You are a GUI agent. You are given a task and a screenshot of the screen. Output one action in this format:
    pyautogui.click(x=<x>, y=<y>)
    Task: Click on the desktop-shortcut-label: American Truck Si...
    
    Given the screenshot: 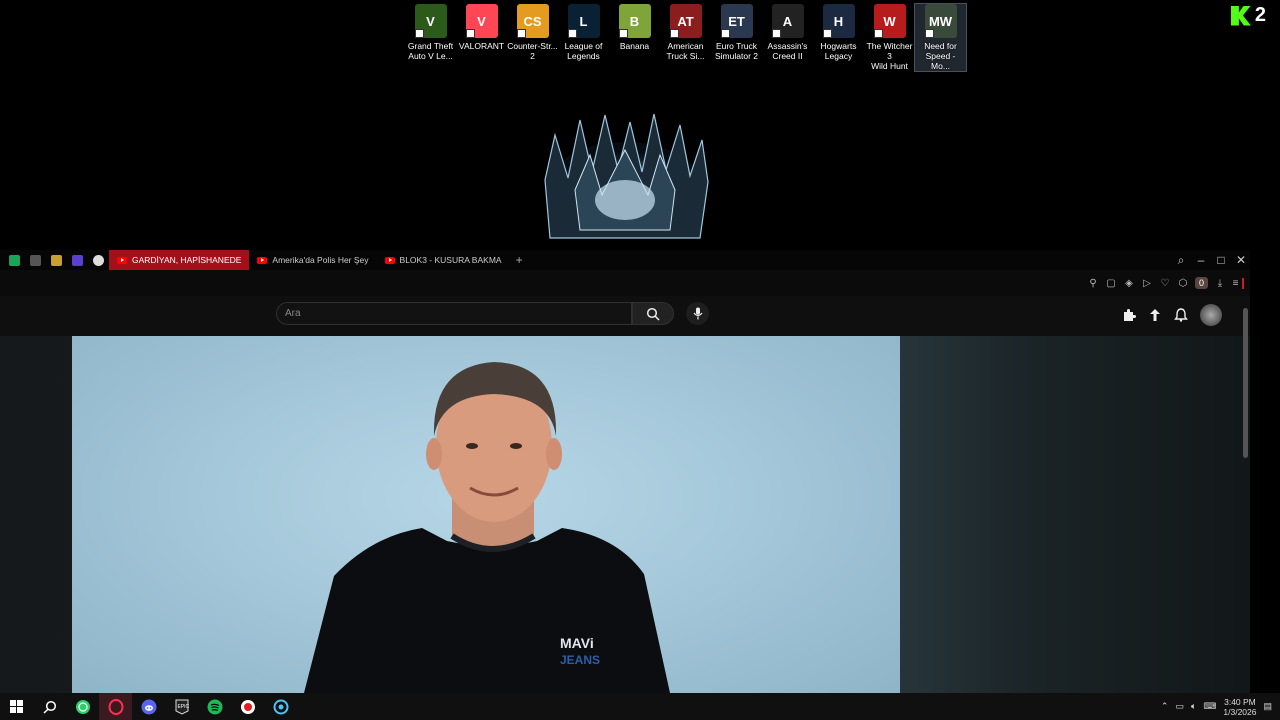 What is the action you would take?
    pyautogui.click(x=685, y=51)
    